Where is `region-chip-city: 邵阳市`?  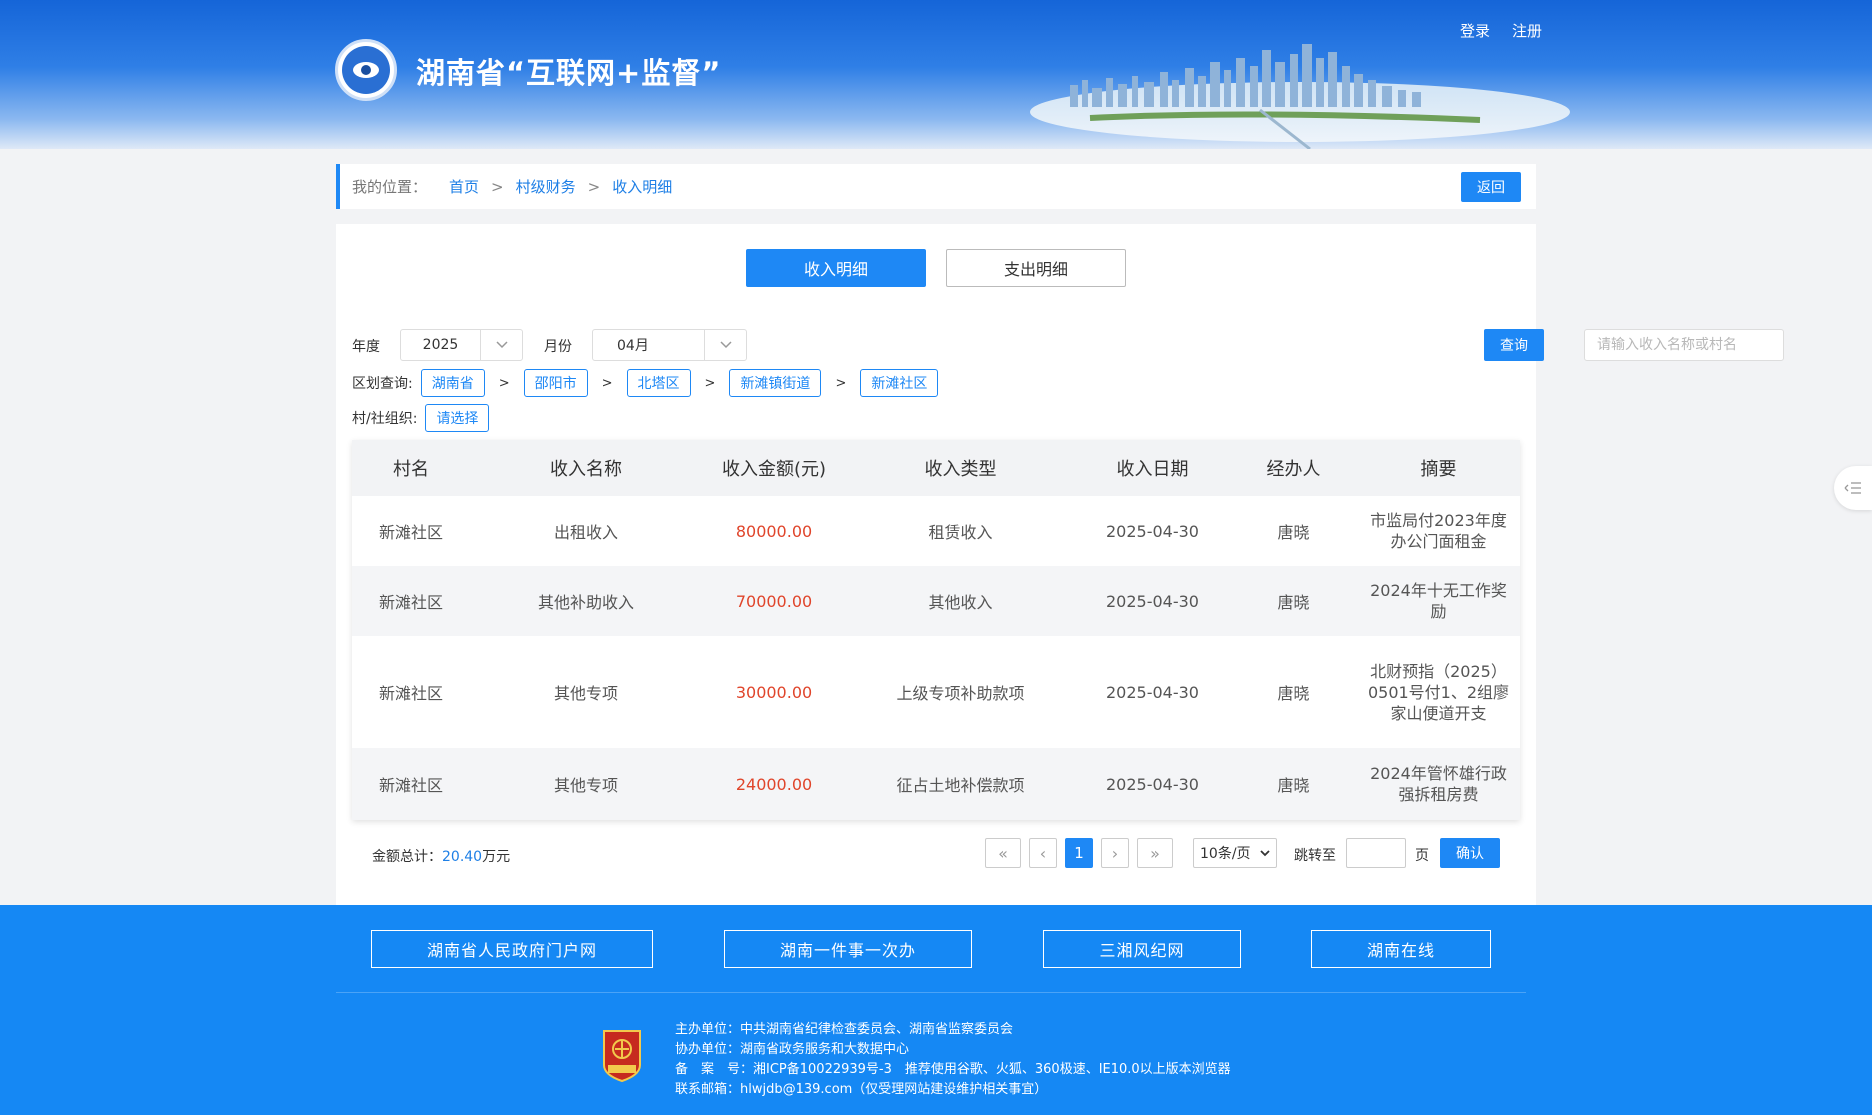
region-chip-city: 邵阳市 is located at coordinates (555, 383).